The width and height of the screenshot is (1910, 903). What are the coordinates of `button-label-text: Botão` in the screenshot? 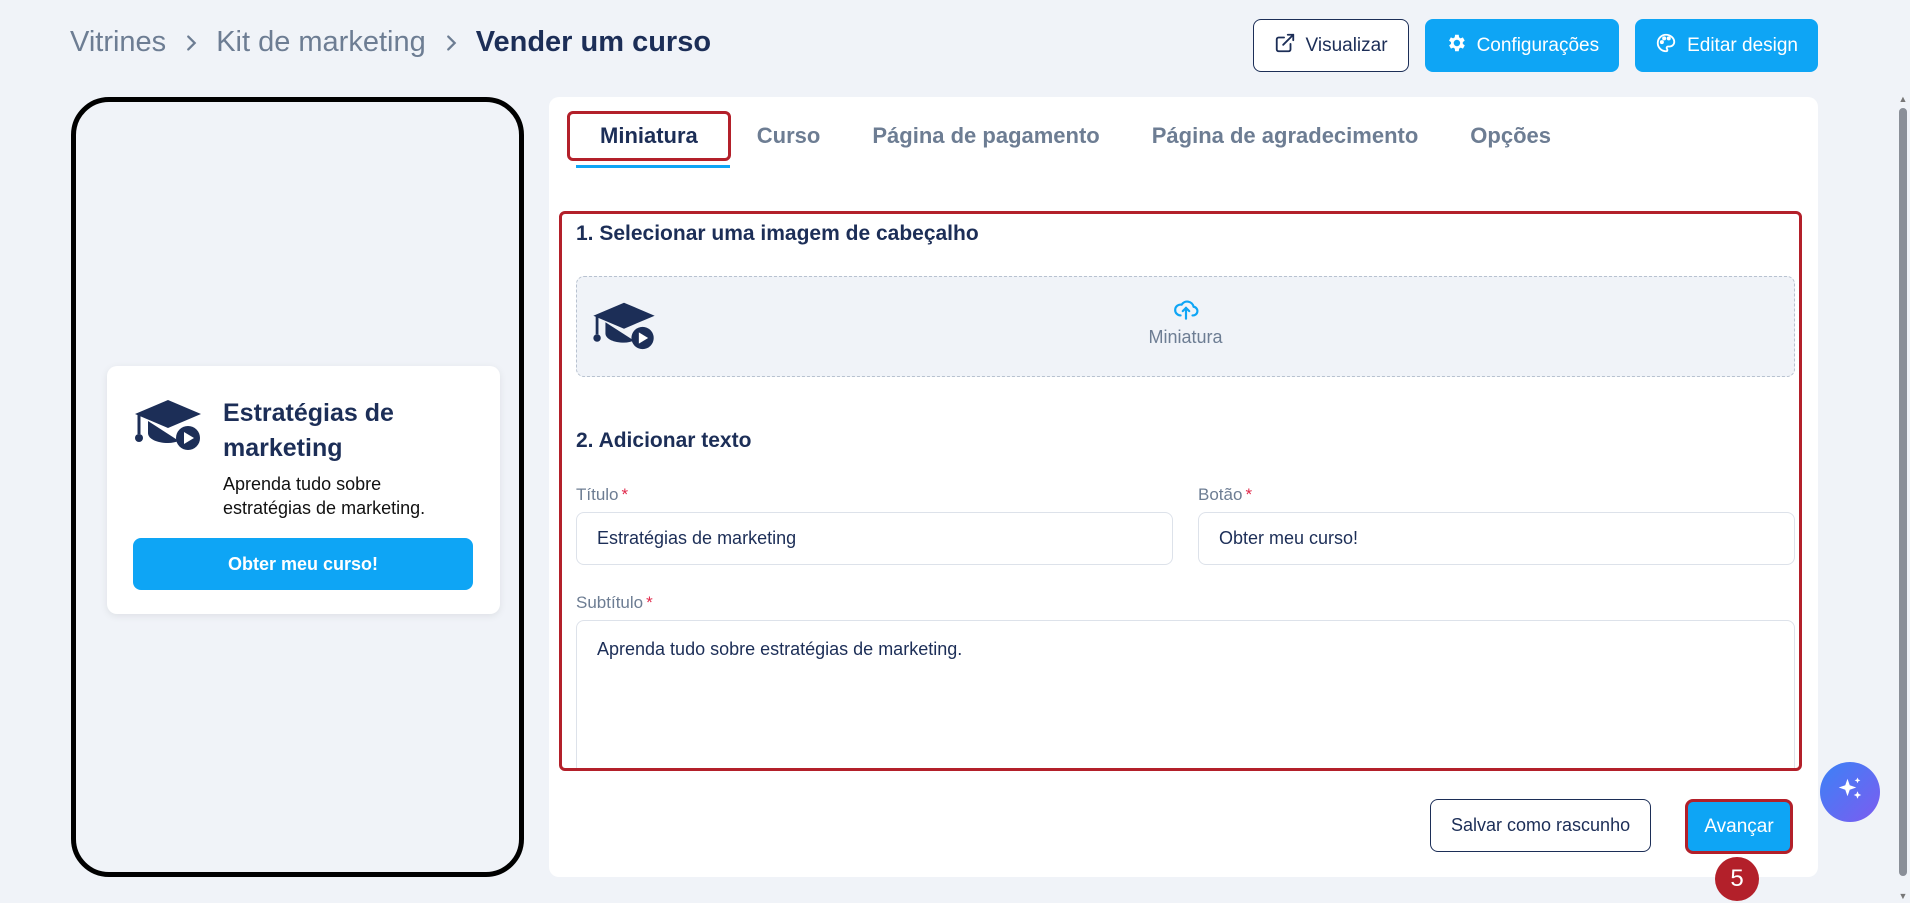 It's located at (1220, 494).